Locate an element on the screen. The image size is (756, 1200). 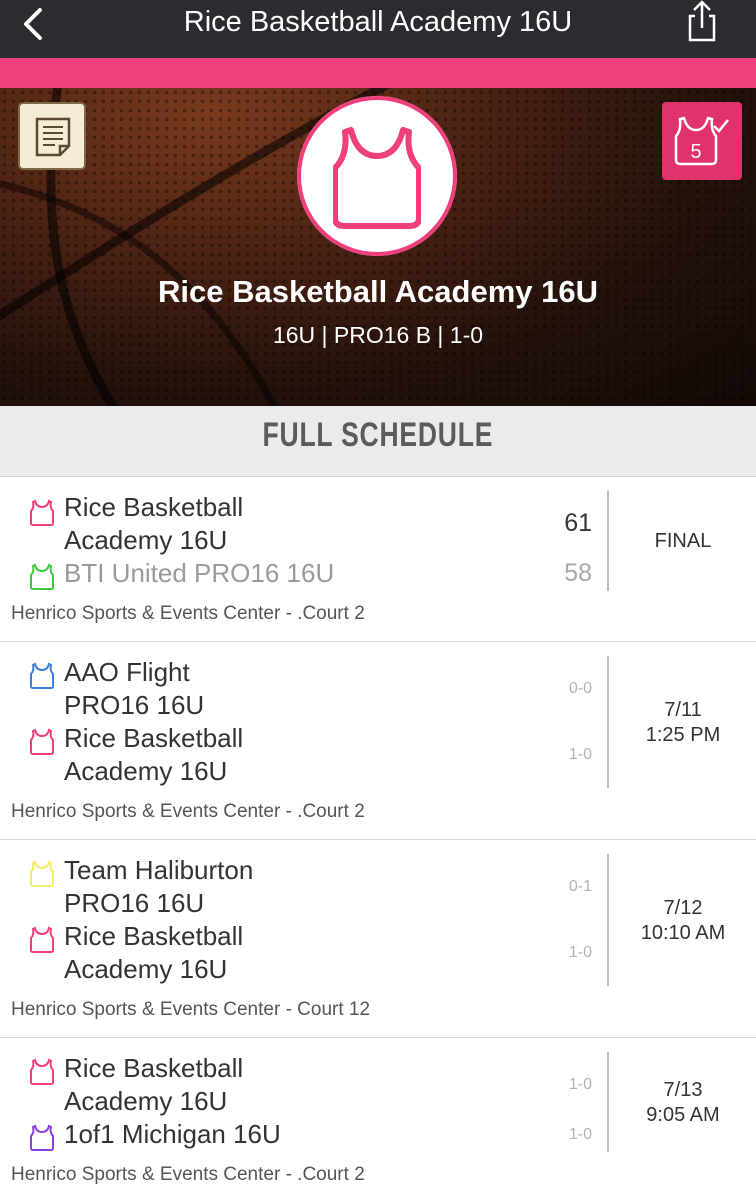
team-name-away: 1of1 Michigan 16U is located at coordinates (172, 1134).